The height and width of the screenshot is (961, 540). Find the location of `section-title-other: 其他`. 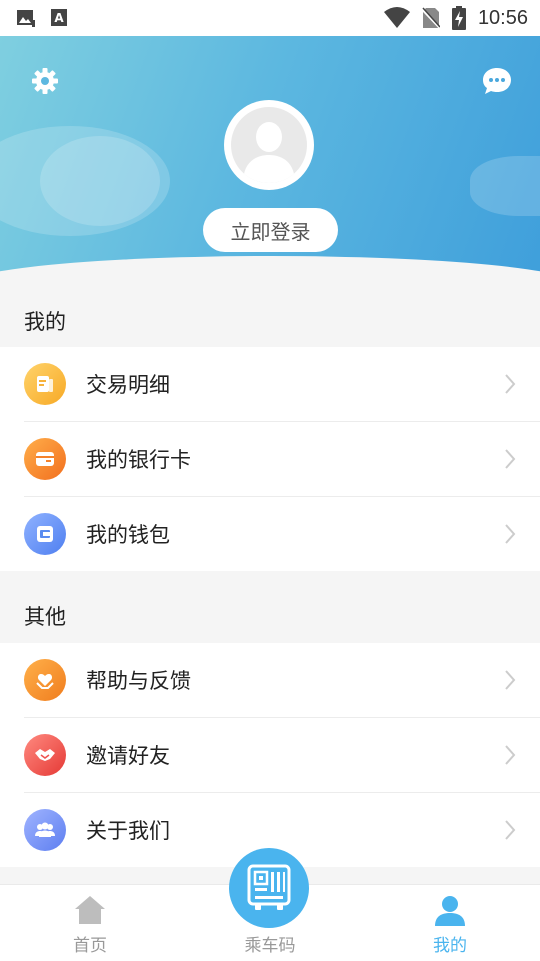

section-title-other: 其他 is located at coordinates (45, 617).